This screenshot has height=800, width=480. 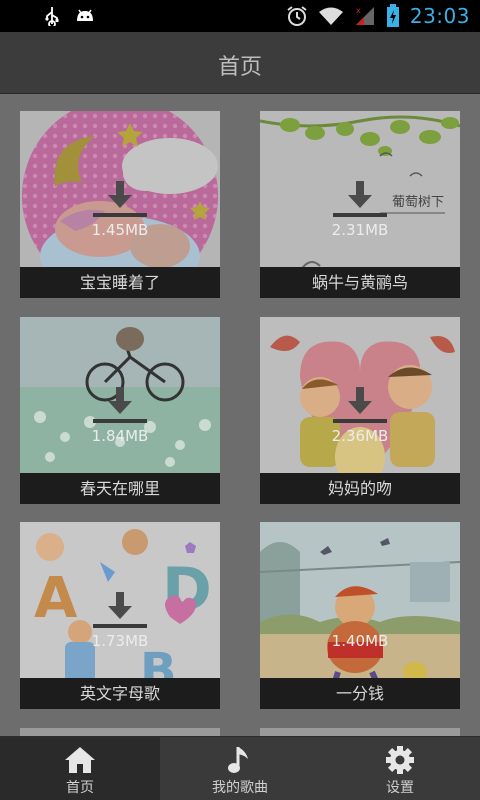 I want to click on battery-charging-icon, so click(x=392, y=15).